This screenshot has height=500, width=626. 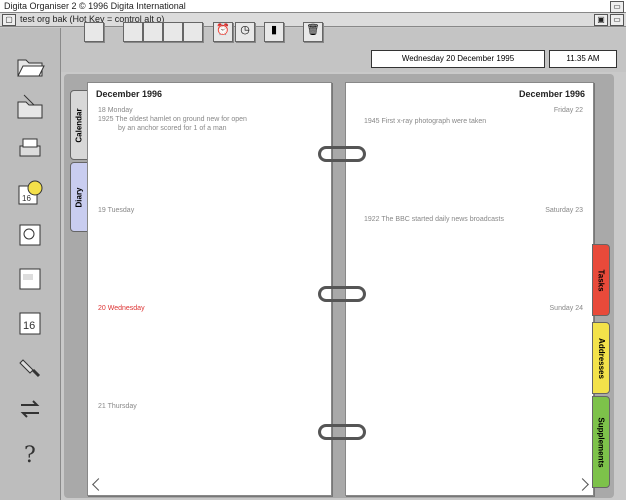 I want to click on open-folder-icon, so click(x=31, y=68).